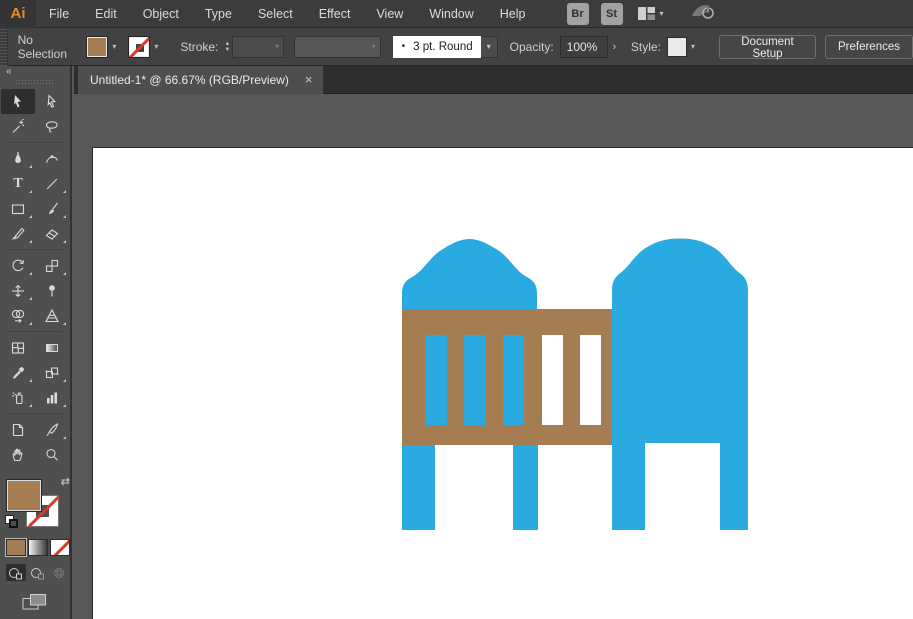  I want to click on draw-inside-icon, so click(59, 572).